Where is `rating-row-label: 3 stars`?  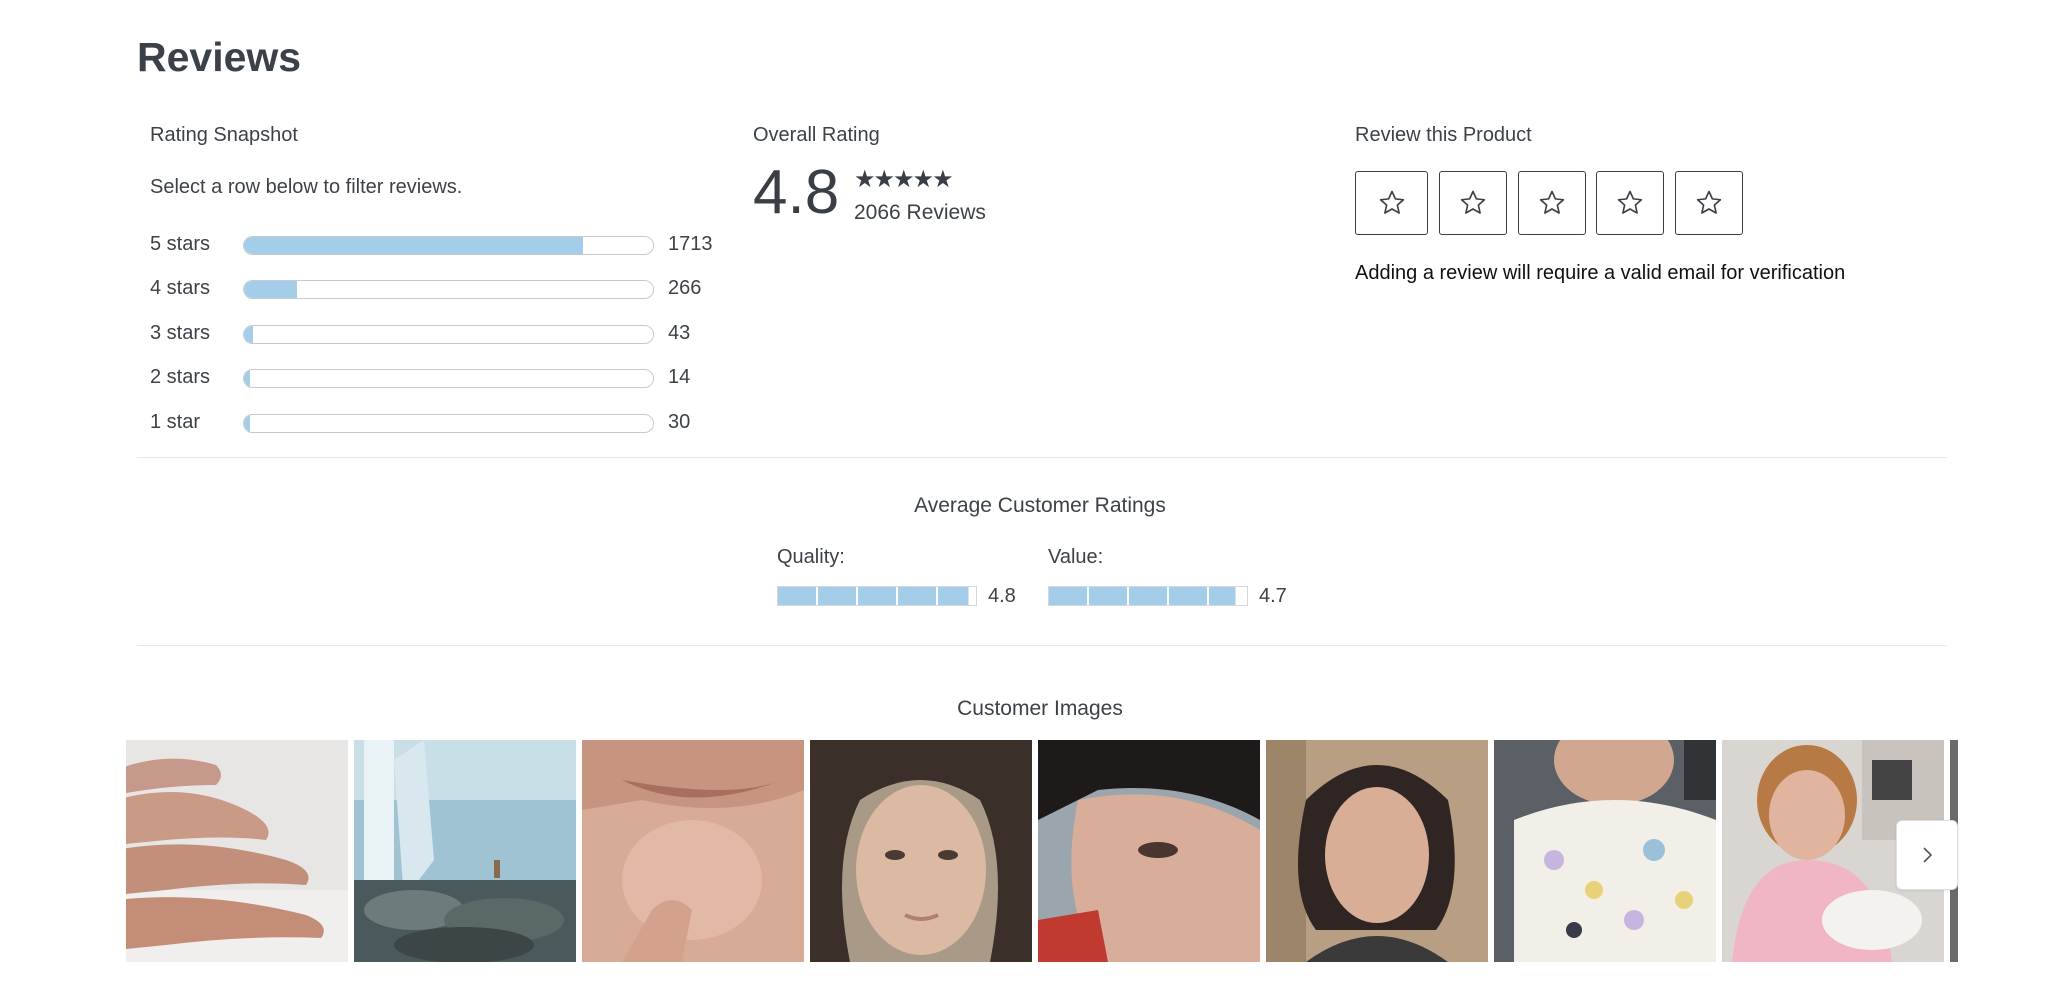 rating-row-label: 3 stars is located at coordinates (180, 333).